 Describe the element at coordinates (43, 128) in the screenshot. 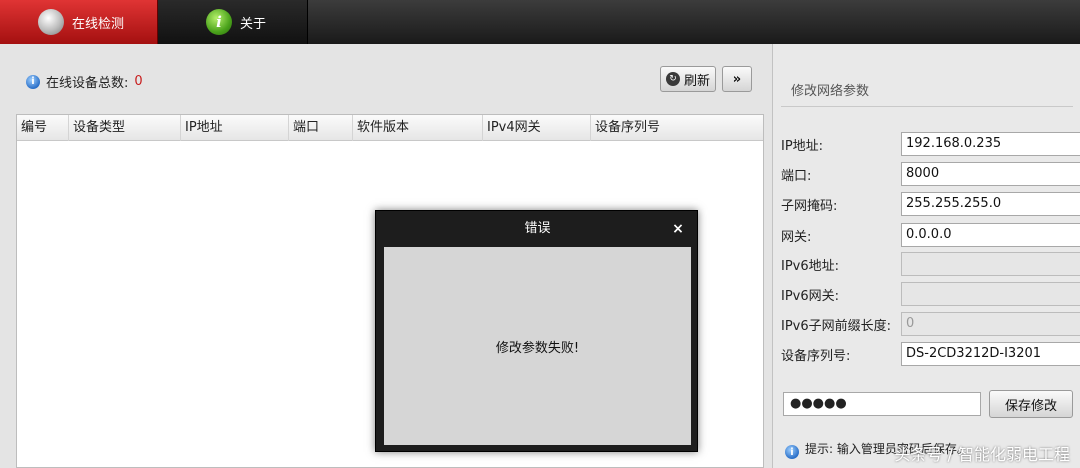

I see `column-header-number: 编号` at that location.